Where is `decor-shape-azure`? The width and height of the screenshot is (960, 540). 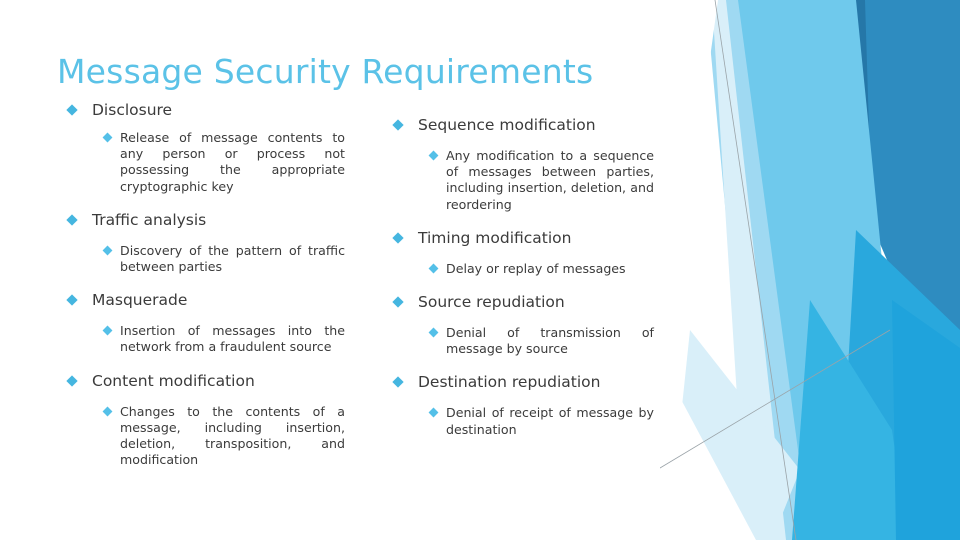 decor-shape-azure is located at coordinates (899, 385).